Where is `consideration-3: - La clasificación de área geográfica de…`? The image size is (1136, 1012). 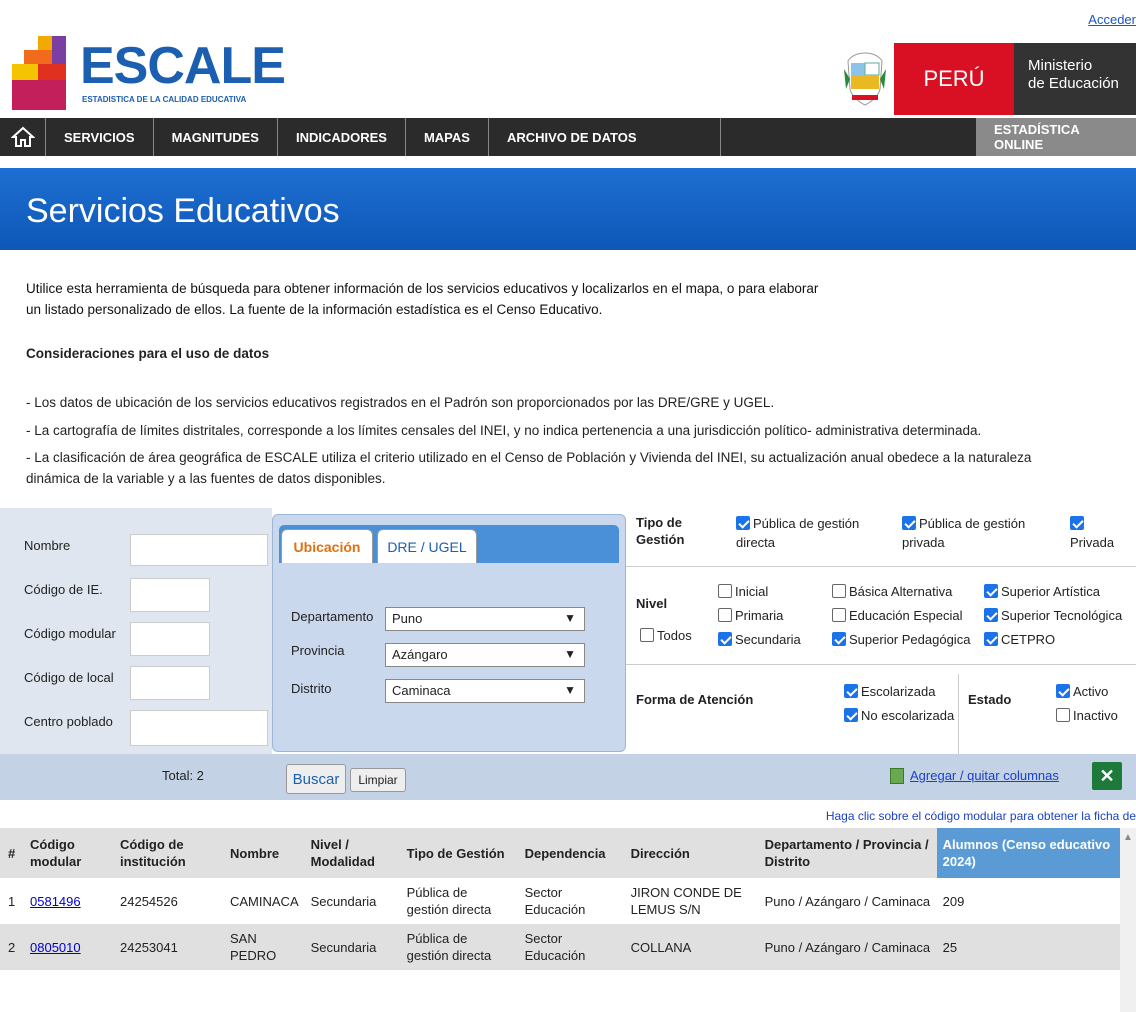
consideration-3: - La clasificación de área geográfica de… is located at coordinates (571, 468).